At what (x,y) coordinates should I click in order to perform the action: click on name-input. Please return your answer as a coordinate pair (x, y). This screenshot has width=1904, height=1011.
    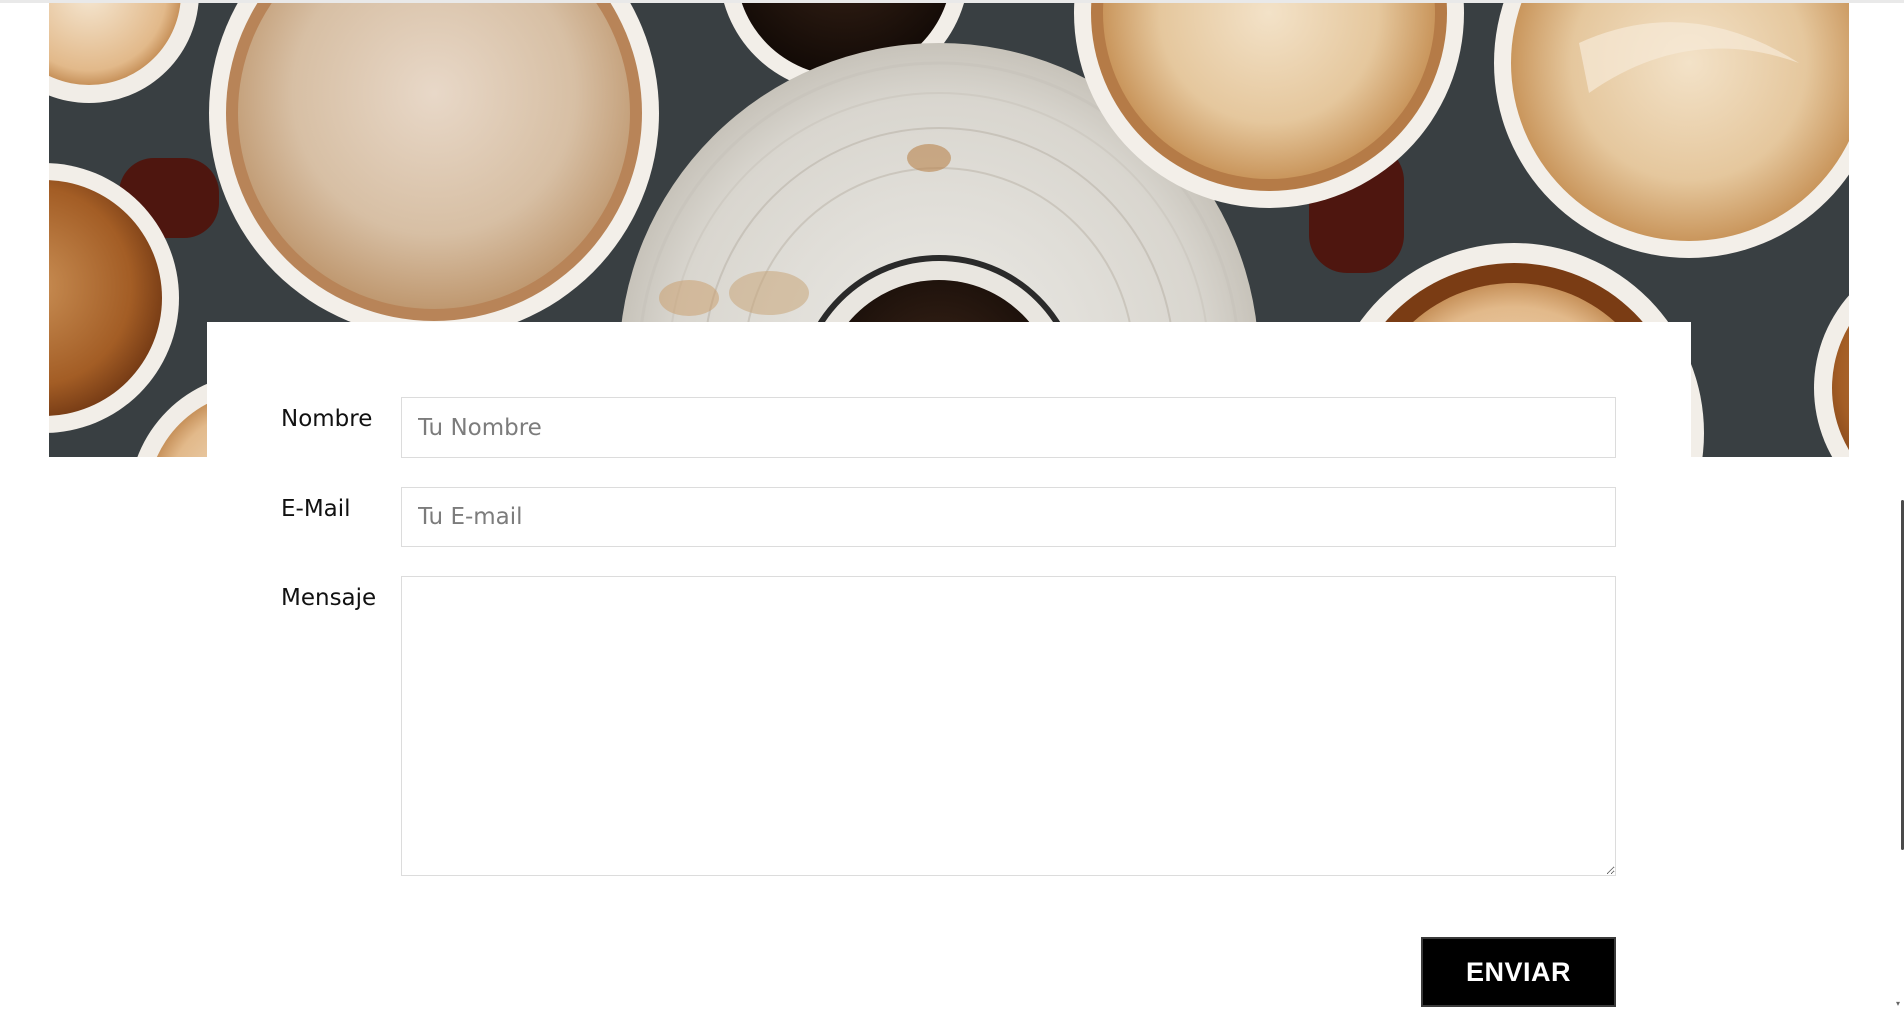
    Looking at the image, I should click on (1008, 427).